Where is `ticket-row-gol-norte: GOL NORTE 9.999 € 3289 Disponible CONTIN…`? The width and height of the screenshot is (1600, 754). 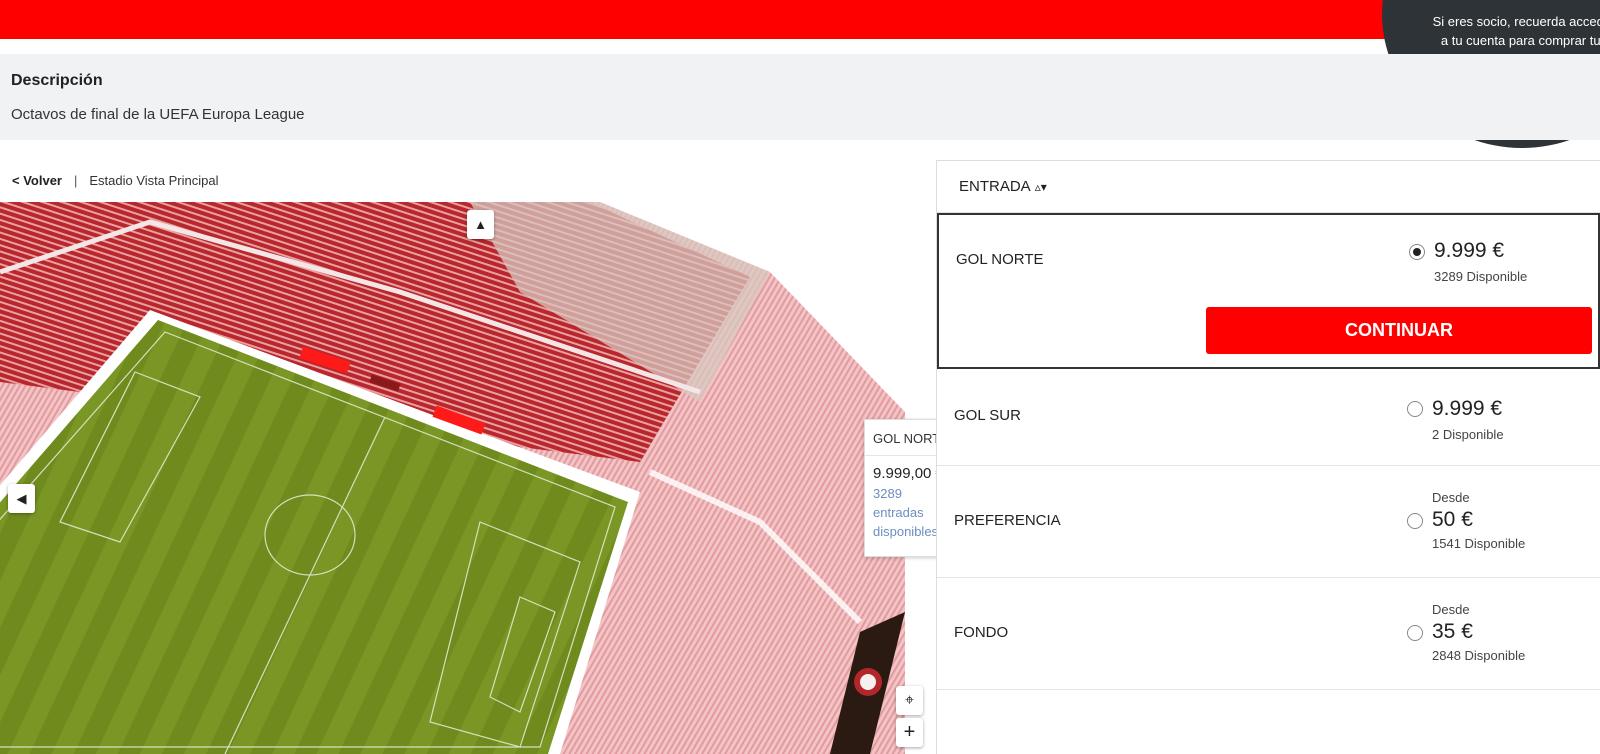
ticket-row-gol-norte: GOL NORTE 9.999 € 3289 Disponible CONTIN… is located at coordinates (1268, 291).